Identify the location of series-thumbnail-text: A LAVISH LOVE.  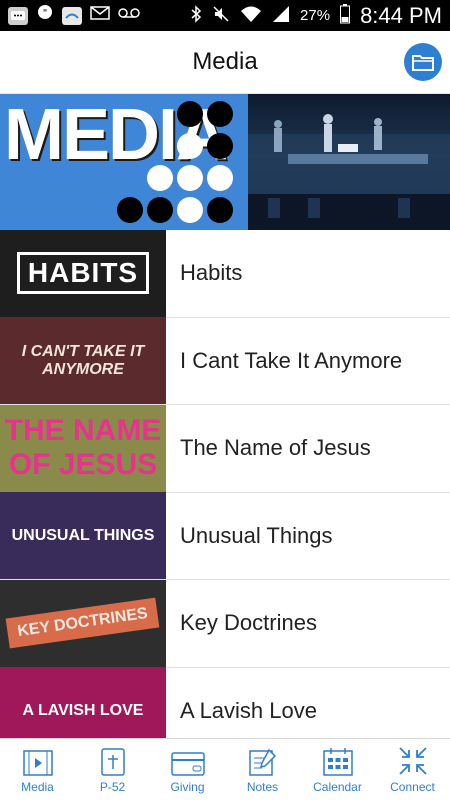
(83, 710).